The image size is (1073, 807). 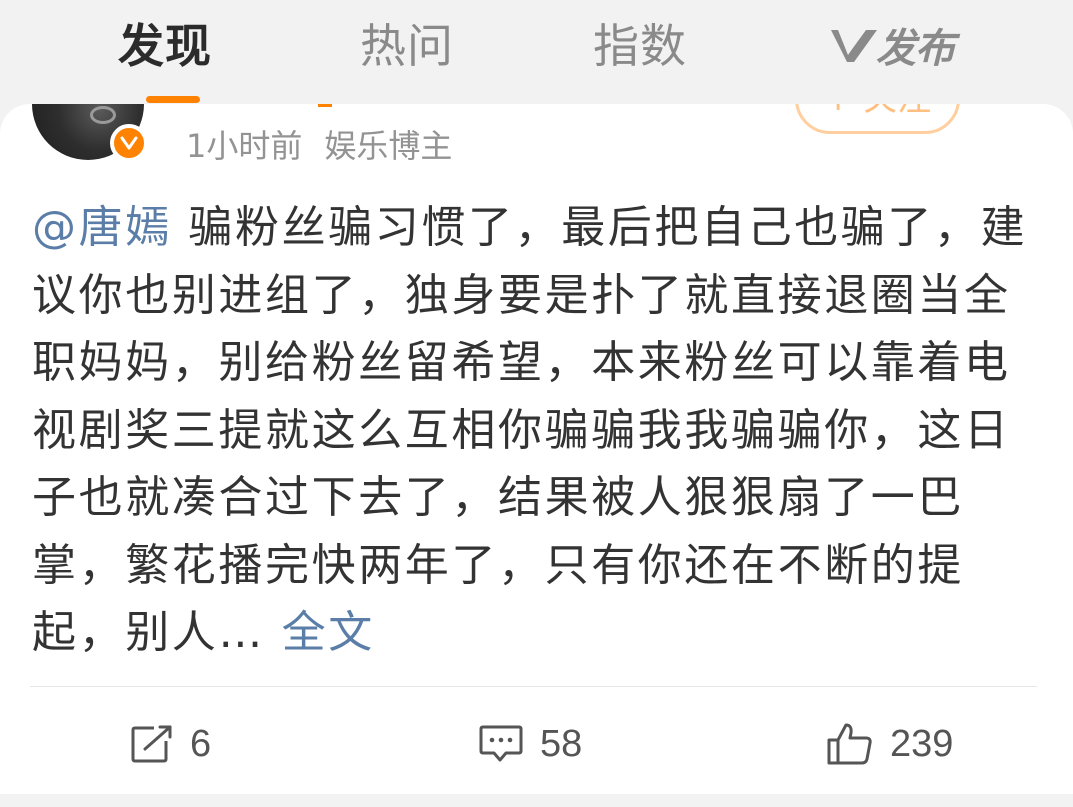 What do you see at coordinates (151, 744) in the screenshot?
I see `repost-icon` at bounding box center [151, 744].